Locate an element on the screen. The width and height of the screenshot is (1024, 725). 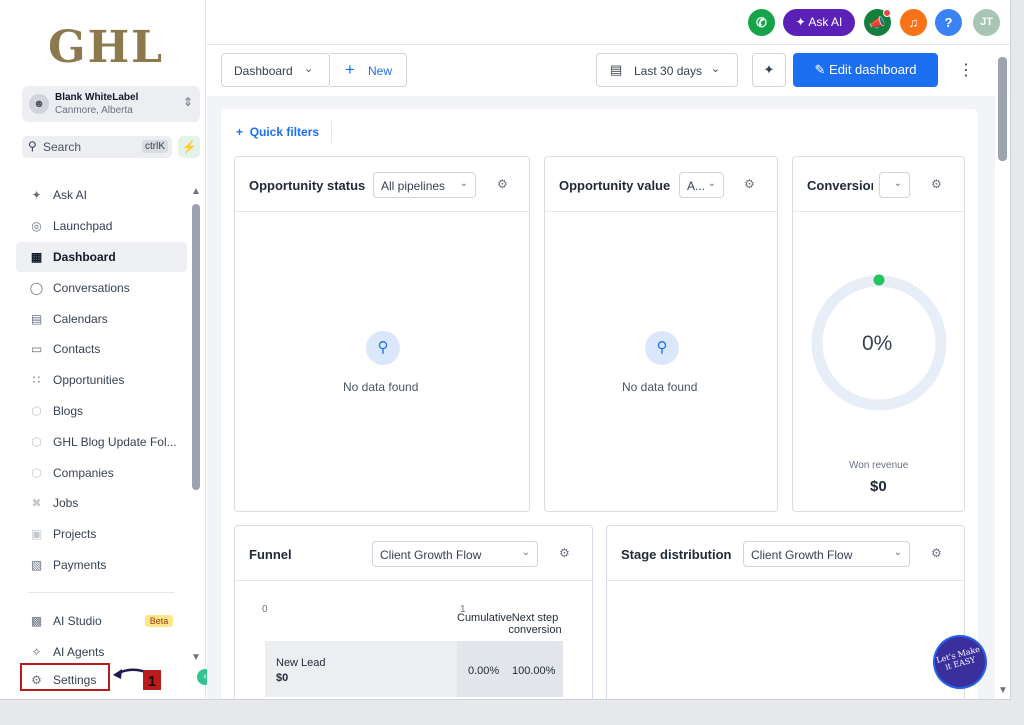
brand-logo: GHL is located at coordinates (106, 47).